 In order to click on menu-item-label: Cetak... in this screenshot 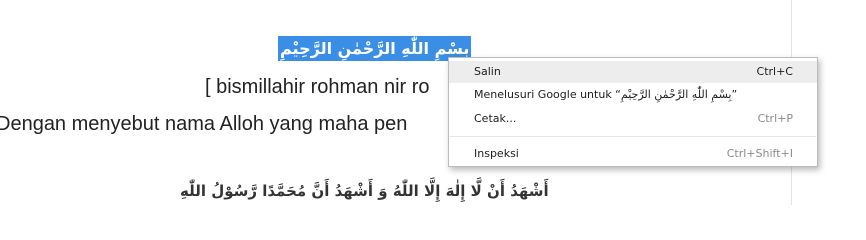, I will do `click(495, 118)`.